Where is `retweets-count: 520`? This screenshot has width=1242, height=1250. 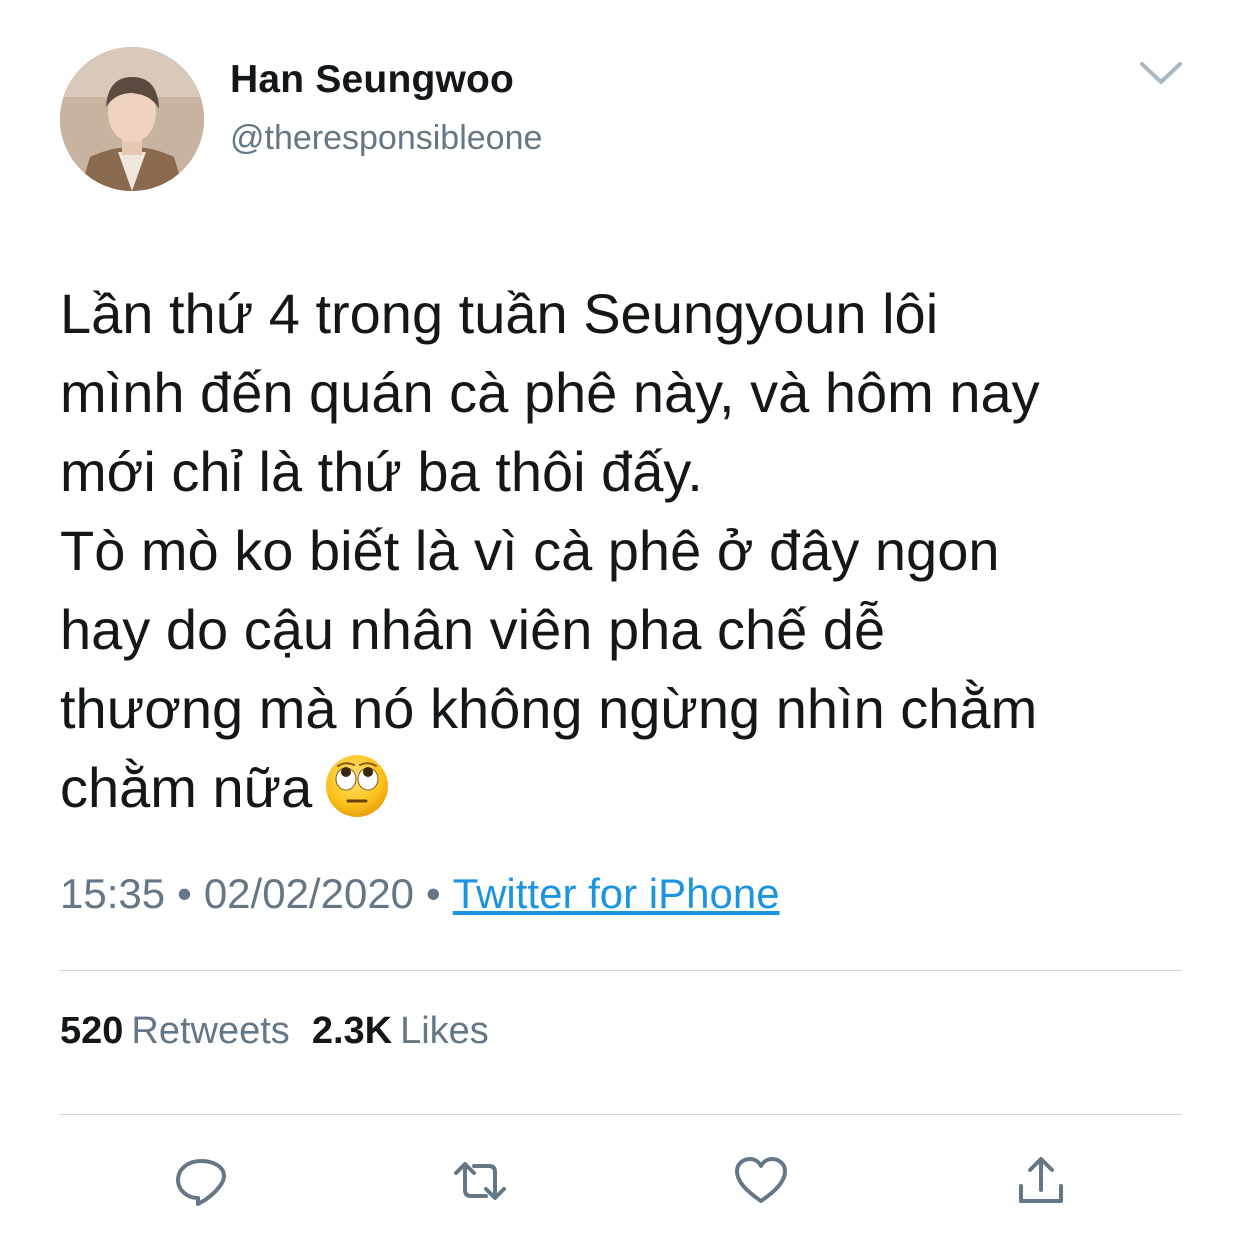 retweets-count: 520 is located at coordinates (92, 1031).